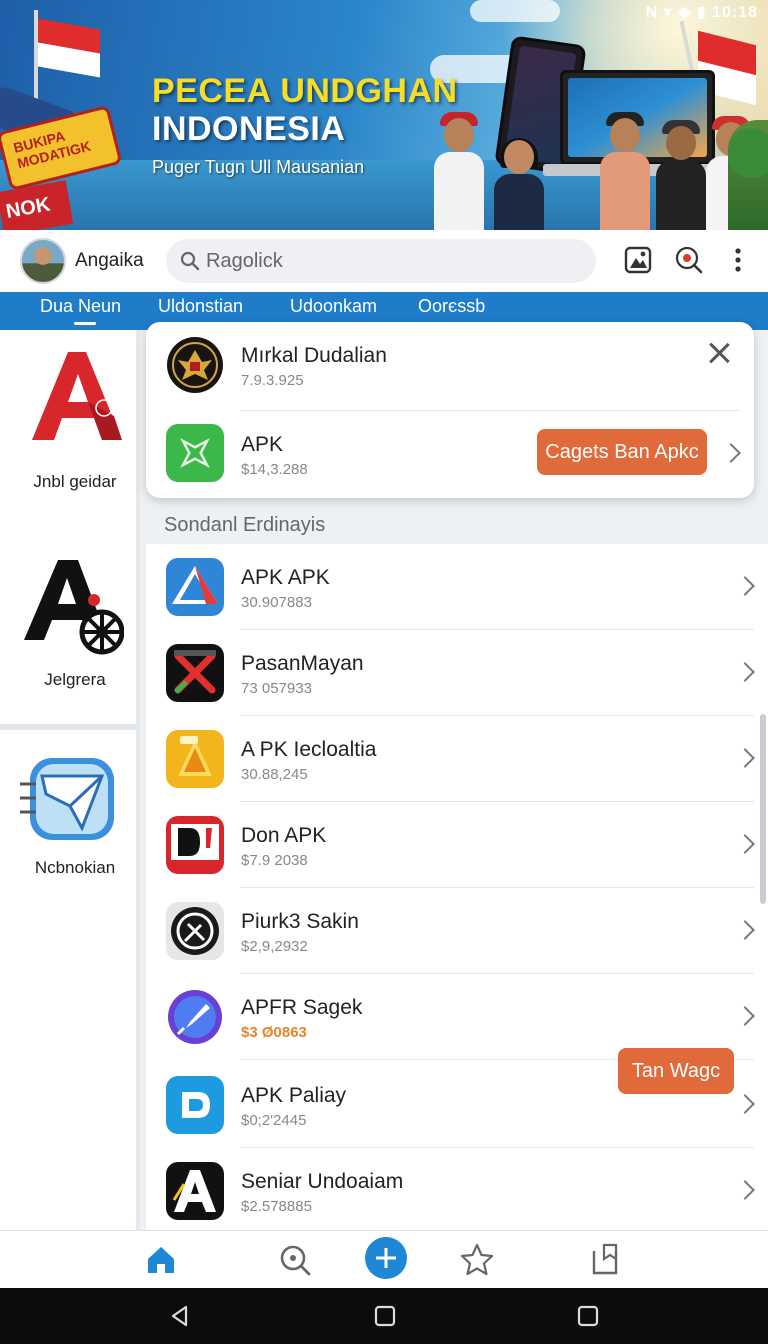 The width and height of the screenshot is (768, 1344). What do you see at coordinates (738, 260) in the screenshot?
I see `more-vertical-icon` at bounding box center [738, 260].